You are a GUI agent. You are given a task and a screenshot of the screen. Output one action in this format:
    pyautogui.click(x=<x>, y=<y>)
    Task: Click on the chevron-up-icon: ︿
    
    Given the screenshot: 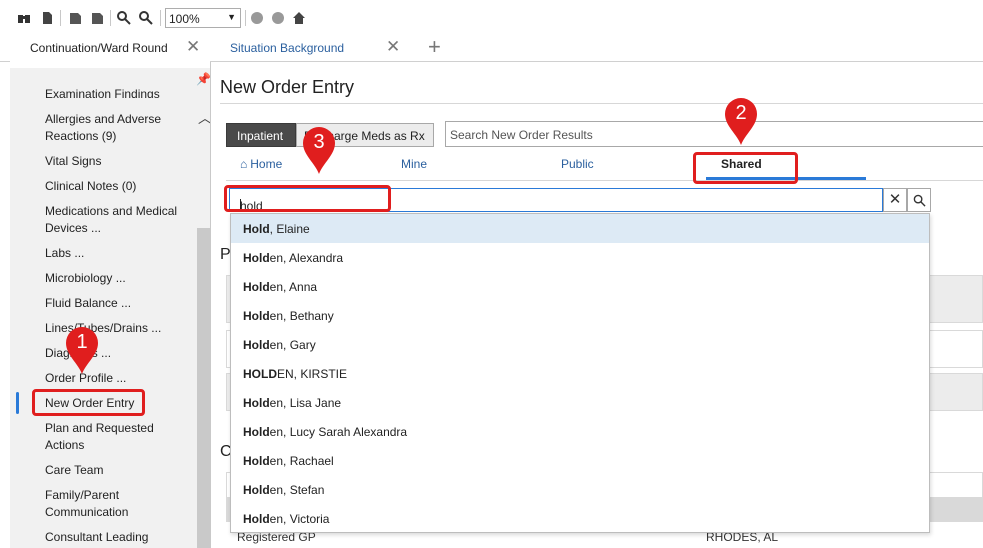 What is the action you would take?
    pyautogui.click(x=204, y=118)
    